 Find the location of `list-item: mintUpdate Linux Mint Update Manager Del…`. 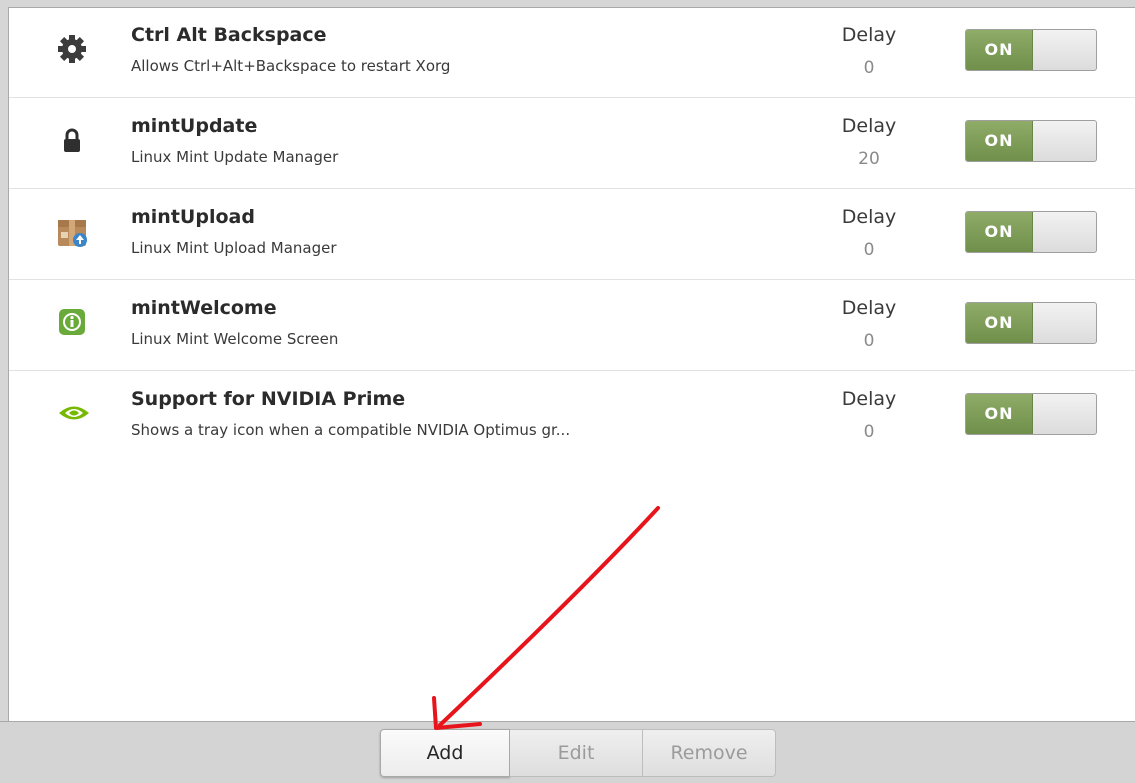

list-item: mintUpdate Linux Mint Update Manager Del… is located at coordinates (572, 143).